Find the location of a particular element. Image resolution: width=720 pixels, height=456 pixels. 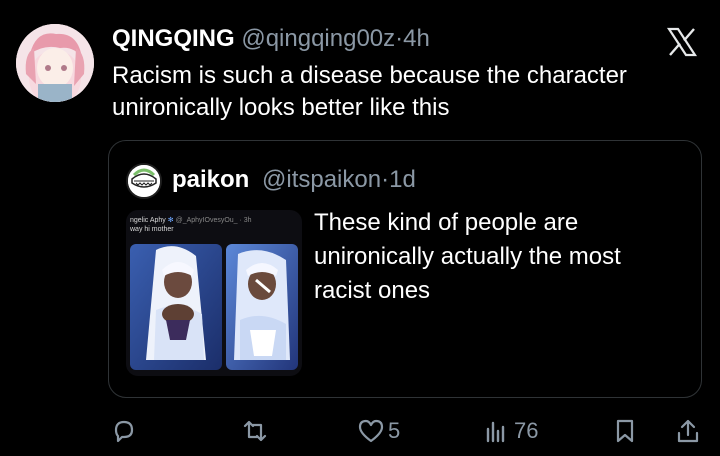

author-name: QINGQING is located at coordinates (173, 38).